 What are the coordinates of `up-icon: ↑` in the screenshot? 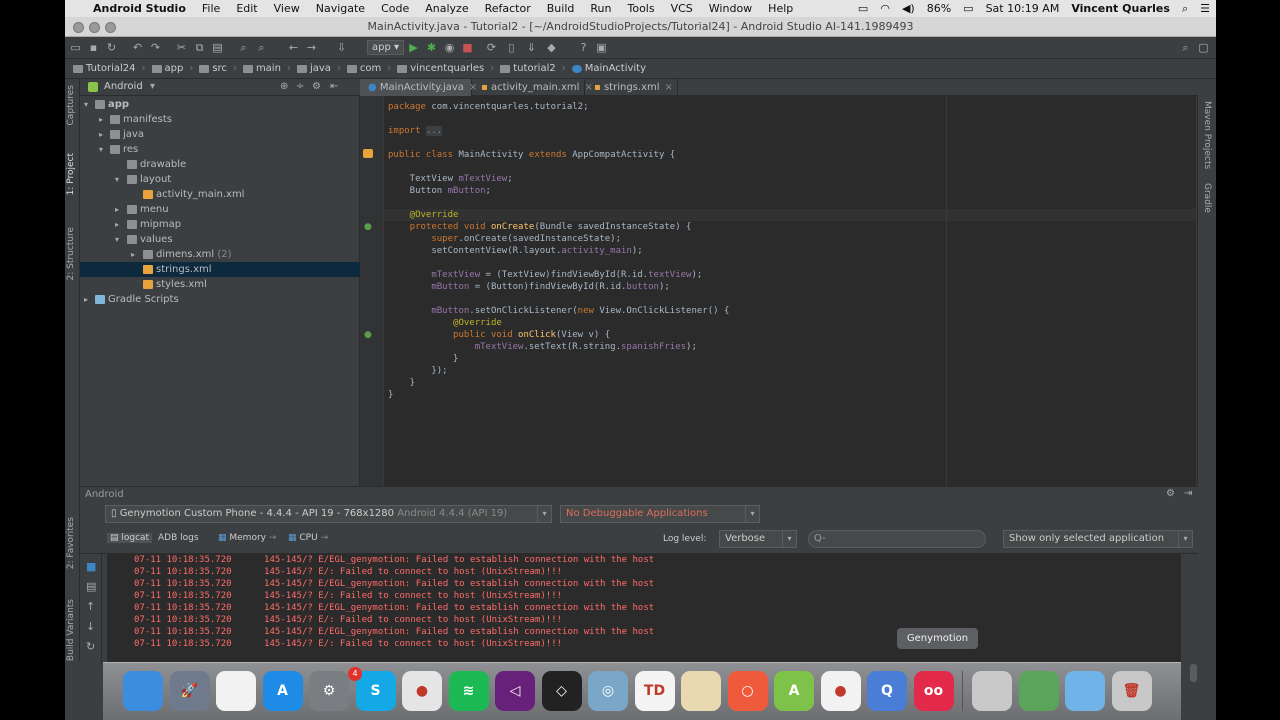 It's located at (90, 606).